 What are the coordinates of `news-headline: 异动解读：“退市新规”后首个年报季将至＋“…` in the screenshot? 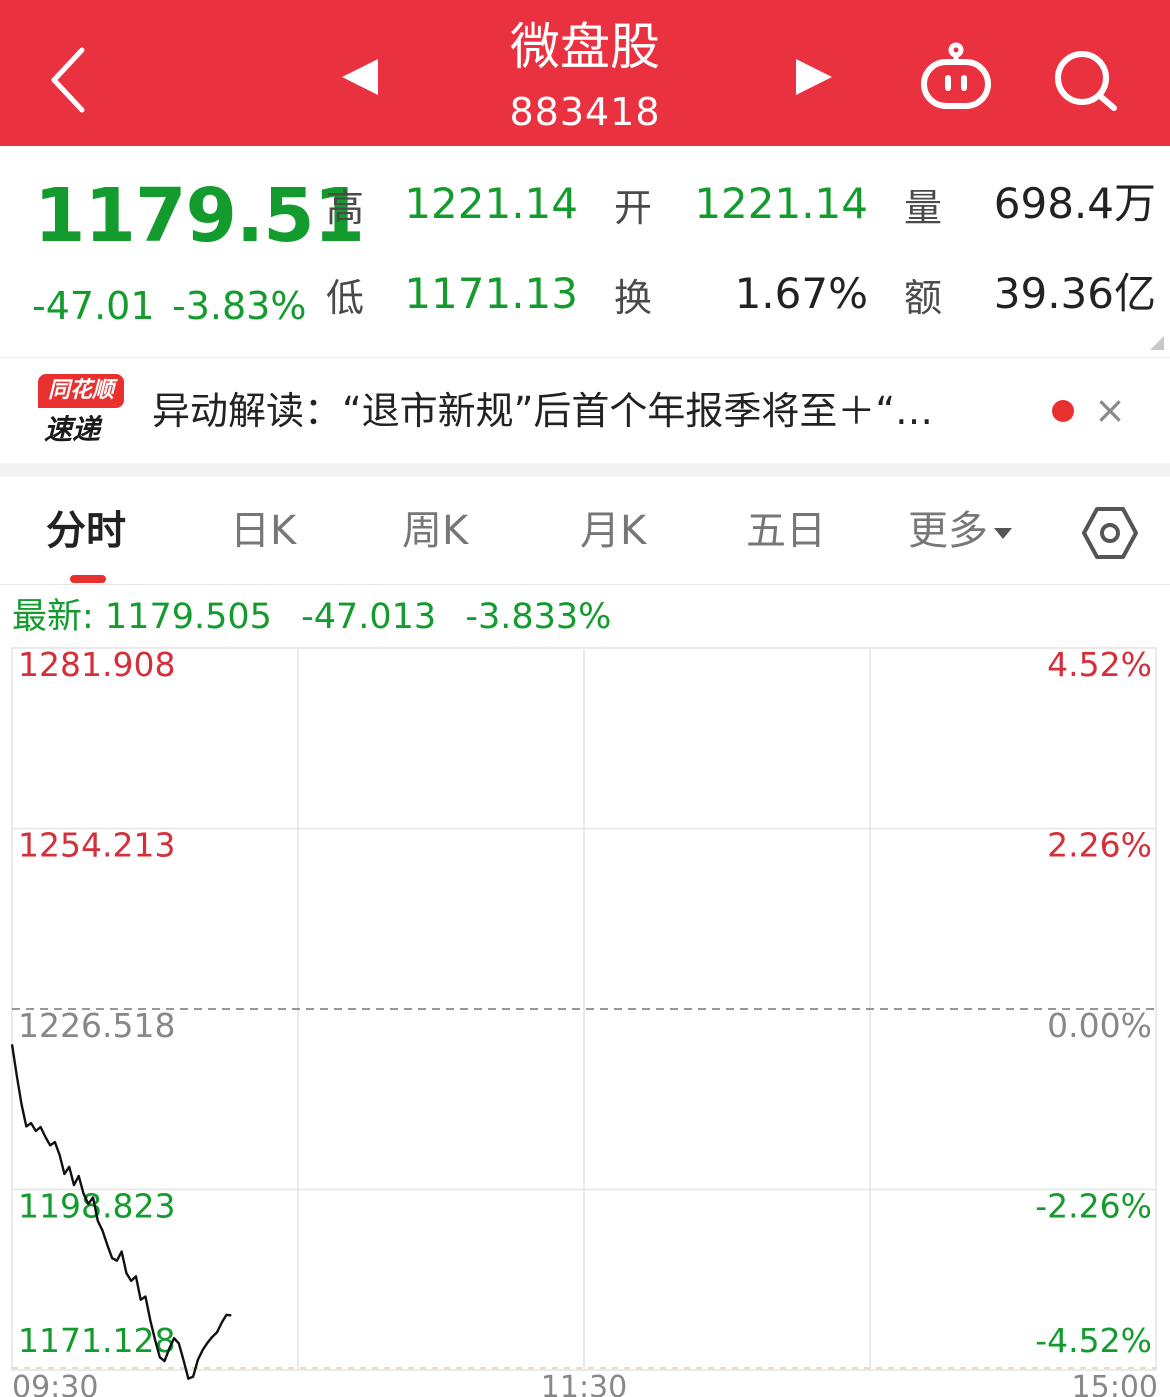 It's located at (592, 411).